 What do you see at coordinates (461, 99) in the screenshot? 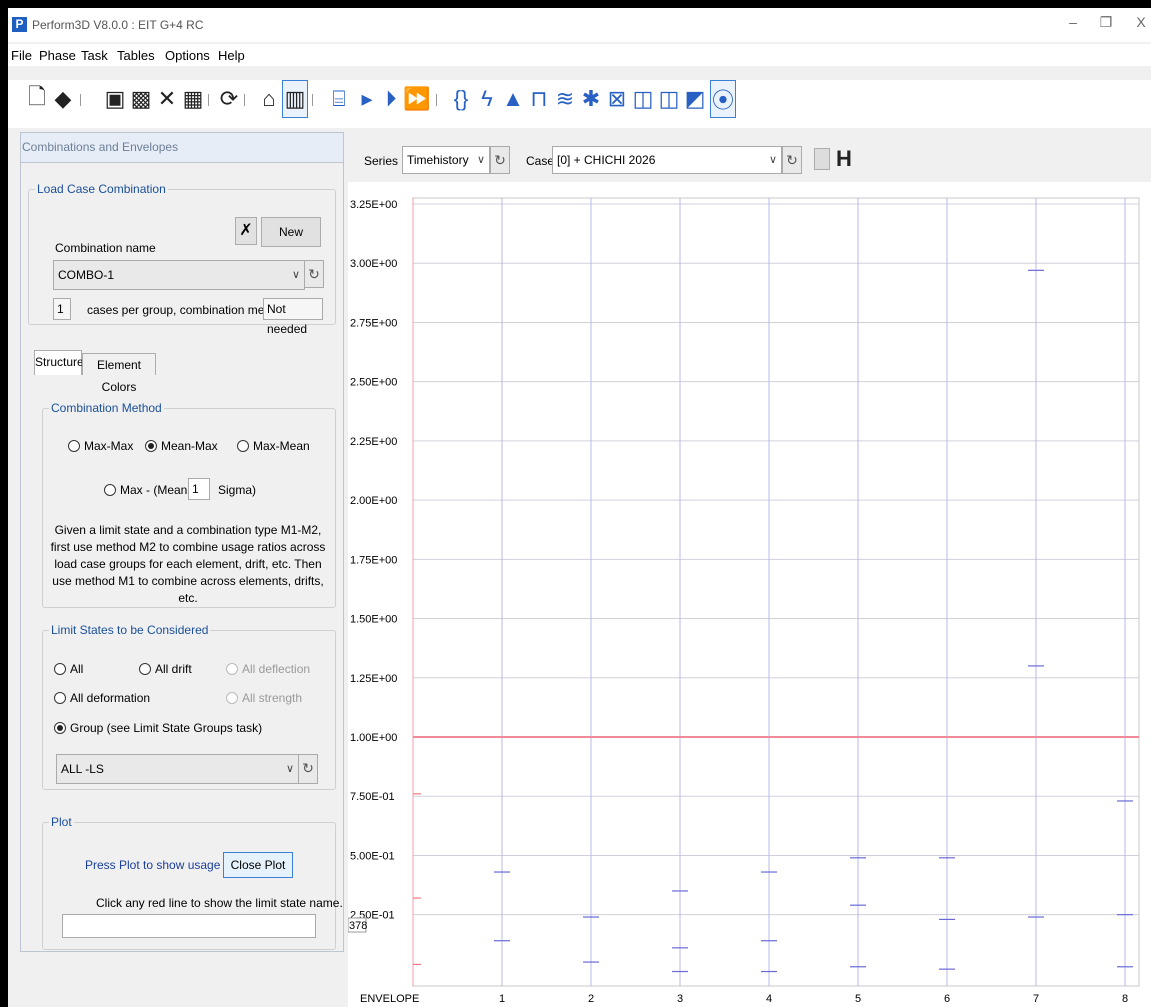
I see `brace-icon: {}` at bounding box center [461, 99].